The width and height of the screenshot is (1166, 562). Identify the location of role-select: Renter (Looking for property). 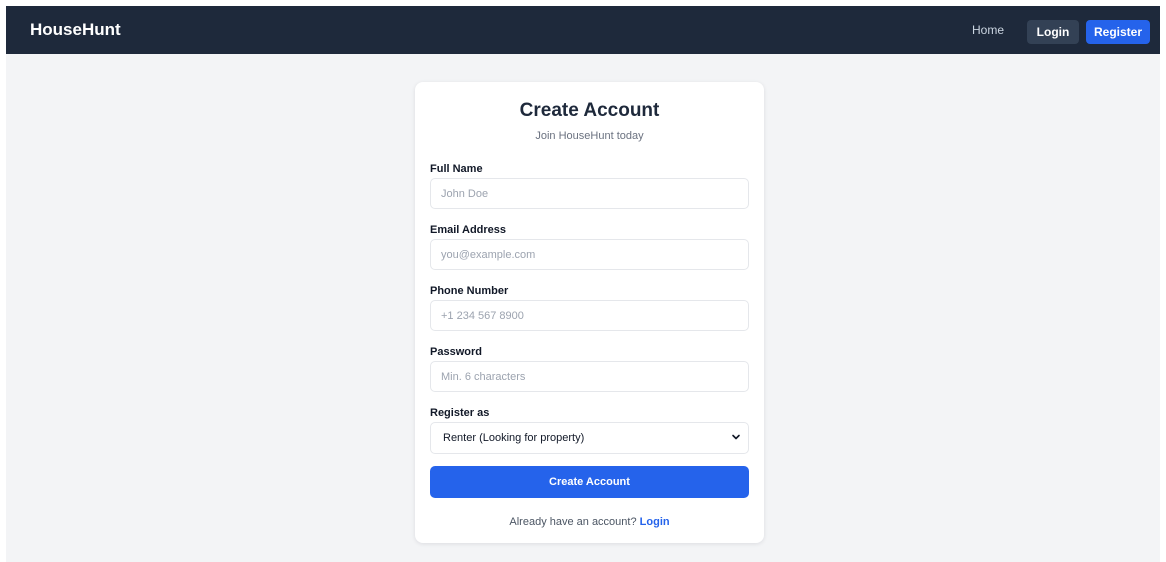
(589, 438).